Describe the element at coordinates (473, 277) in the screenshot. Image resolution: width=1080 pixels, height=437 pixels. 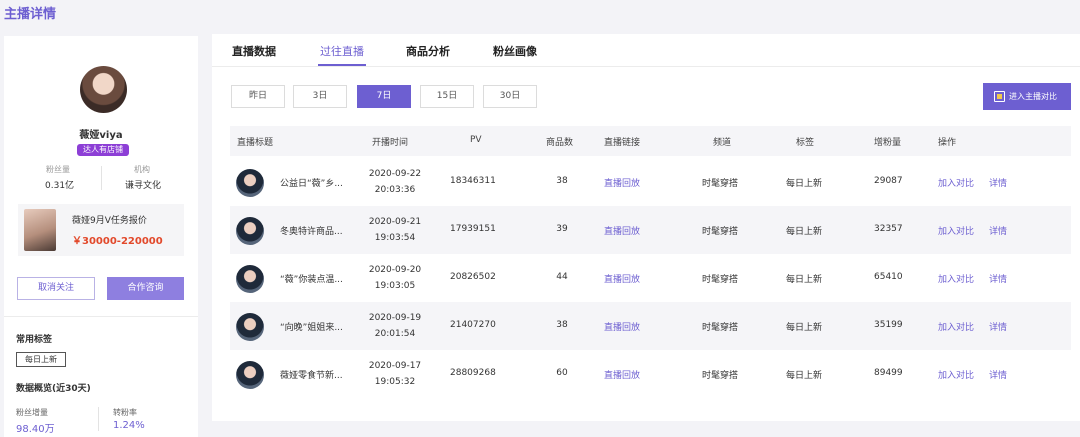
I see `live-pv: 20826502` at that location.